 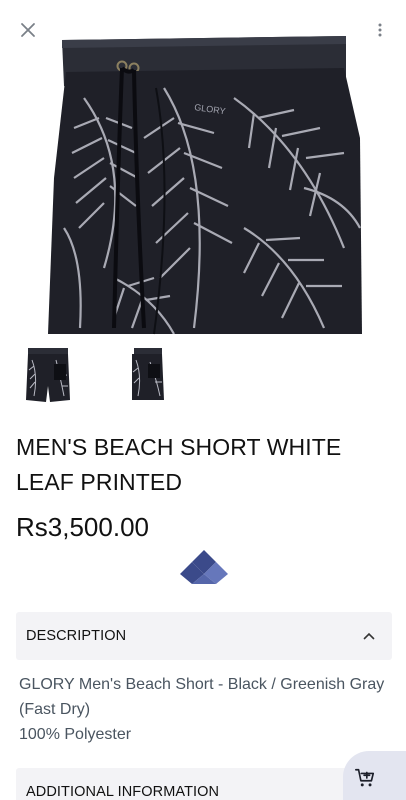 What do you see at coordinates (75, 734) in the screenshot?
I see `description-line: 100% Polyester` at bounding box center [75, 734].